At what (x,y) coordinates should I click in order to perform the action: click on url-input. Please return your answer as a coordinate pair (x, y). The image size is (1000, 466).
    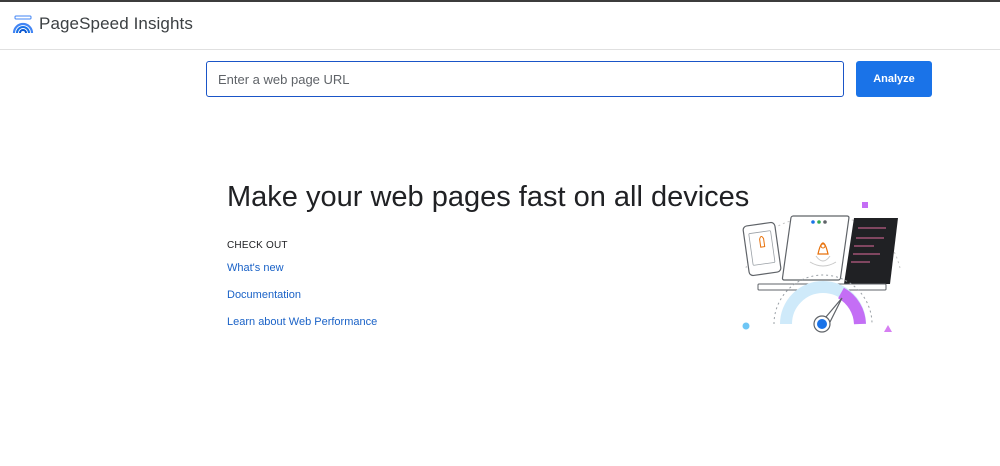
    Looking at the image, I should click on (525, 79).